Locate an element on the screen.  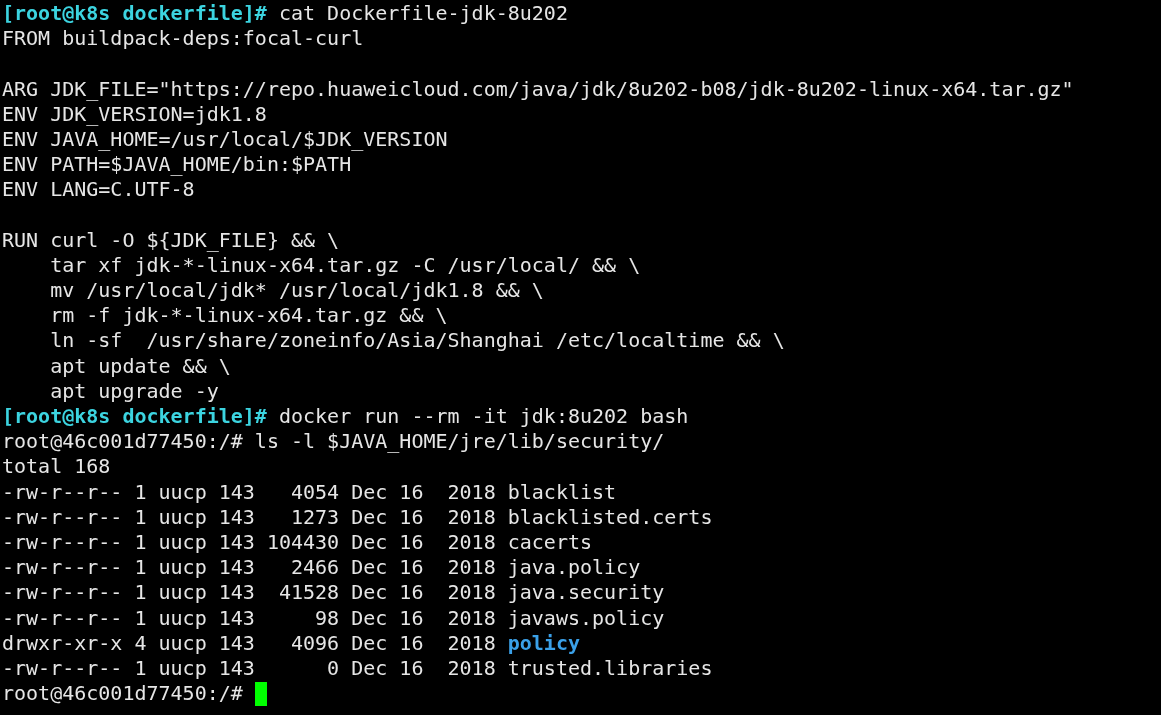
output-line: tar xf jdk-*-linux-x64.tar.gz -C /usr/local/ && \ is located at coordinates (345, 265).